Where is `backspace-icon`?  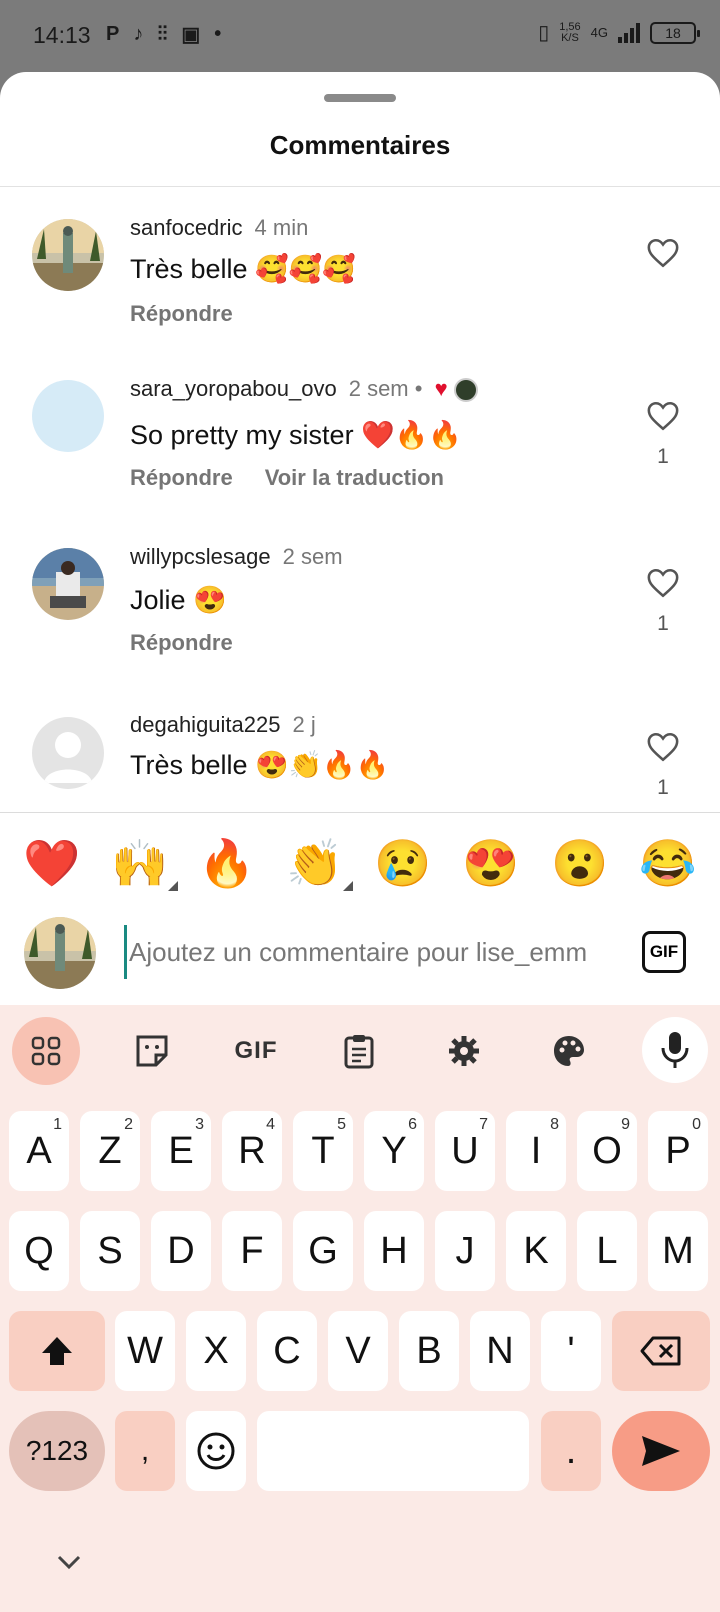
backspace-icon is located at coordinates (660, 1351).